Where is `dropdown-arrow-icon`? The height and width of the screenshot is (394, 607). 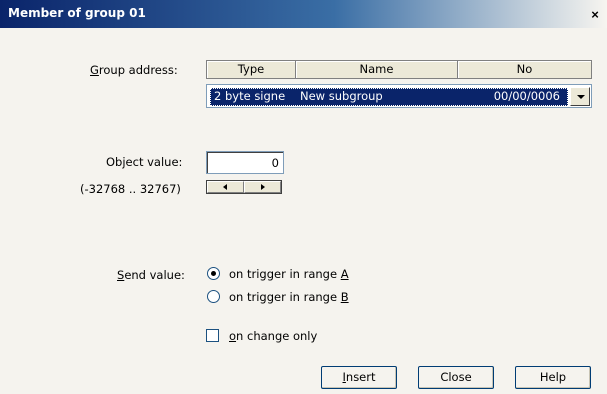
dropdown-arrow-icon is located at coordinates (580, 96).